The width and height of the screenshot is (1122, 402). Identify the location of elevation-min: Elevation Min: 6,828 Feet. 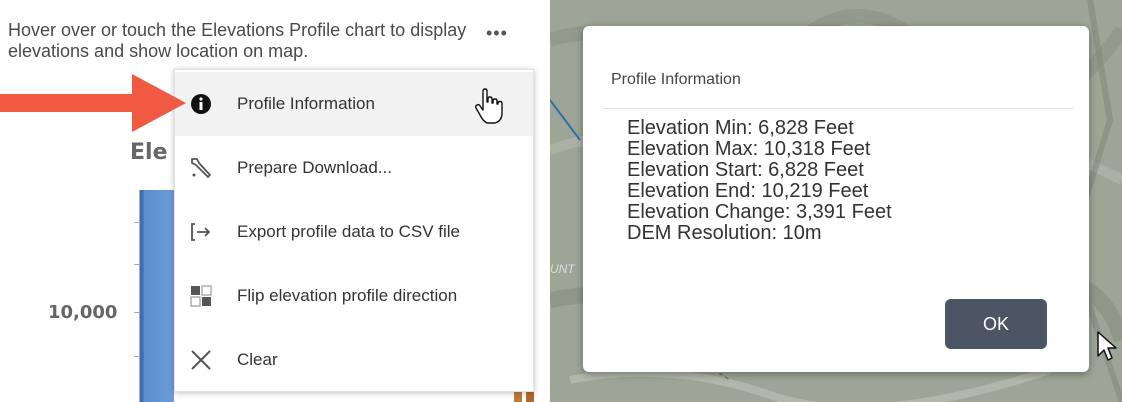
(740, 128).